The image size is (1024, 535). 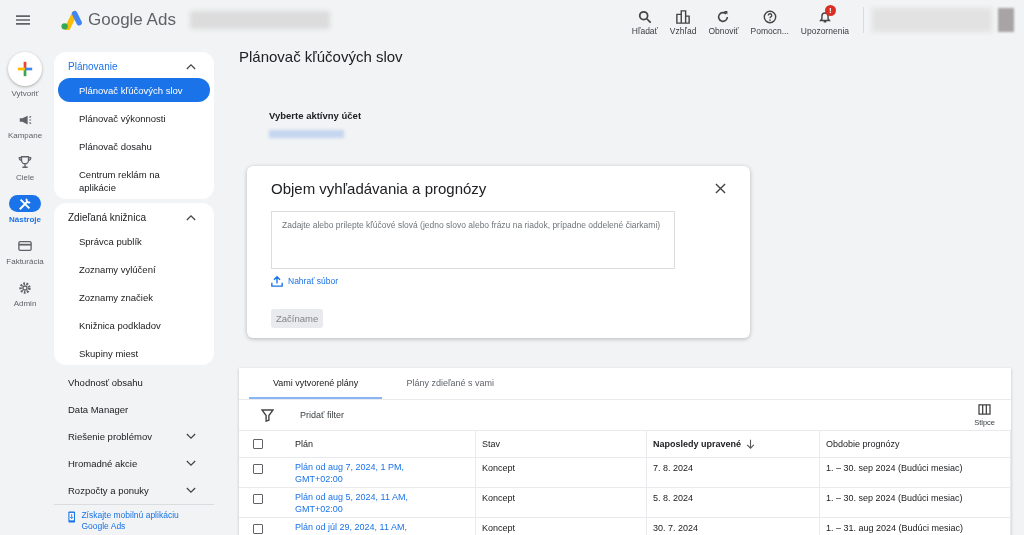 I want to click on tab: Vami vytvorené plány, so click(x=316, y=383).